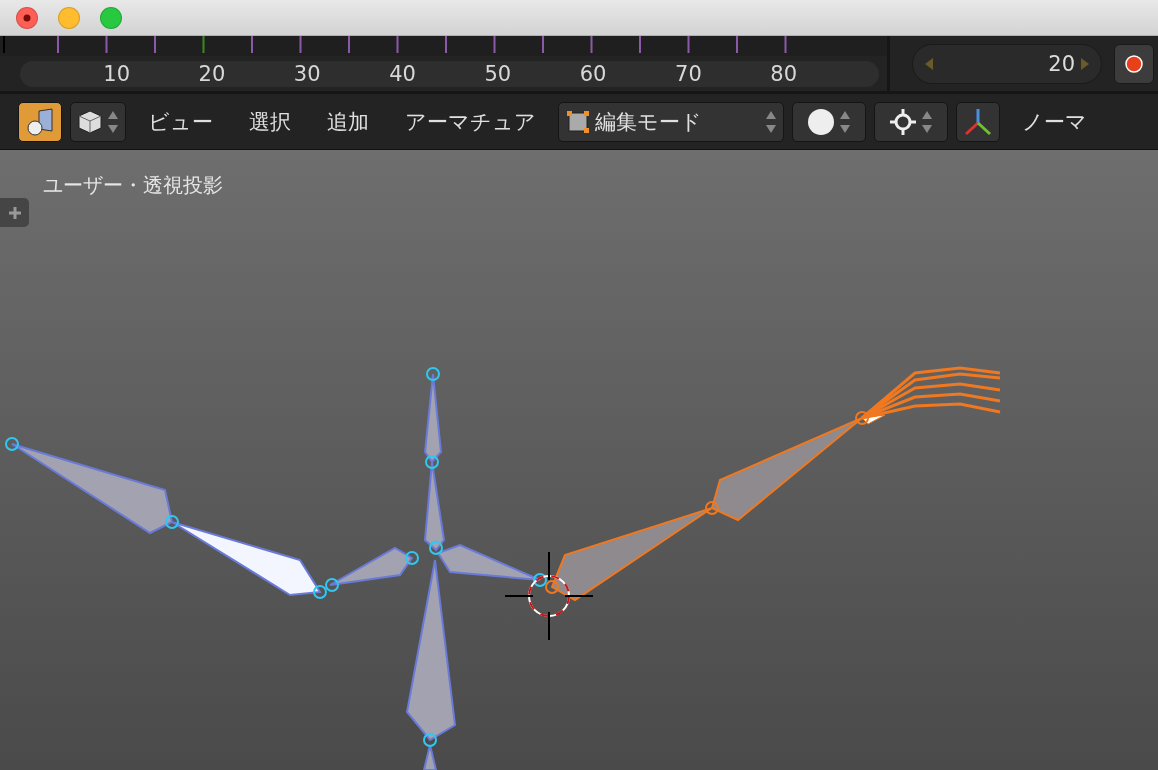 The width and height of the screenshot is (1158, 770). I want to click on record-icon, so click(1134, 63).